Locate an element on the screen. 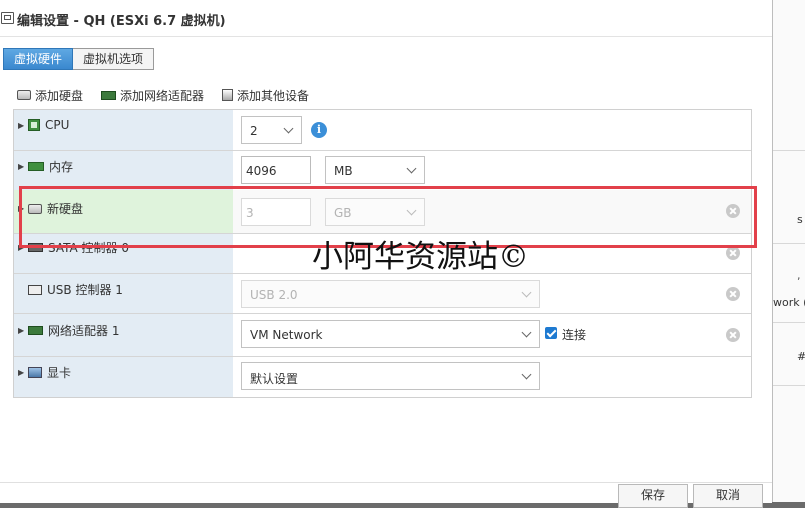 The image size is (805, 508). usb-type-select: USB 2.0 is located at coordinates (390, 294).